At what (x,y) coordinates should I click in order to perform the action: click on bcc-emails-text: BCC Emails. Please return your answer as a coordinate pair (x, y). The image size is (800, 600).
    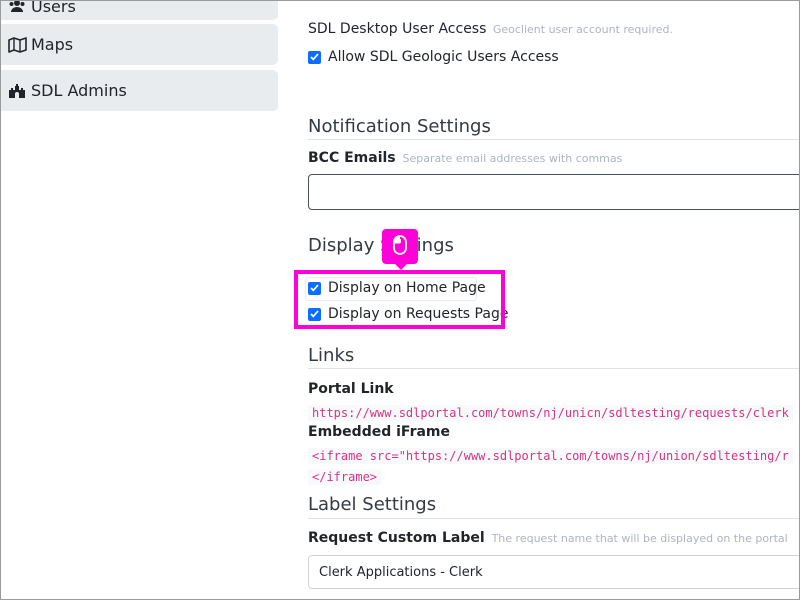
    Looking at the image, I should click on (352, 158).